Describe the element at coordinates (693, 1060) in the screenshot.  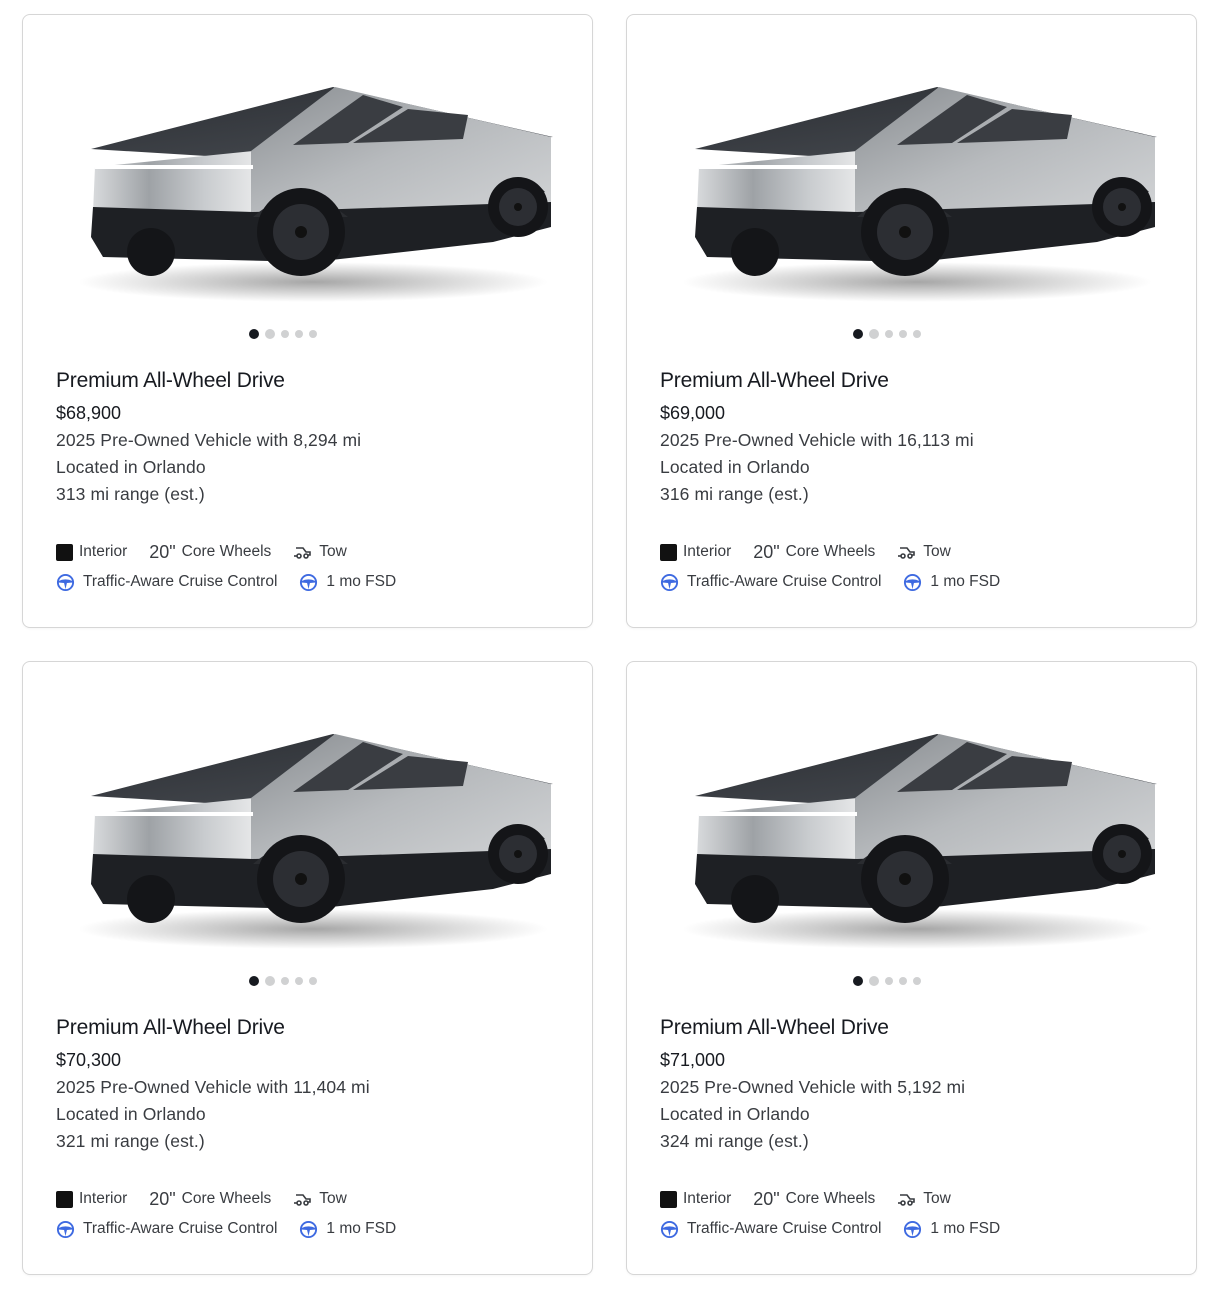
I see `listing-price: $71,000` at that location.